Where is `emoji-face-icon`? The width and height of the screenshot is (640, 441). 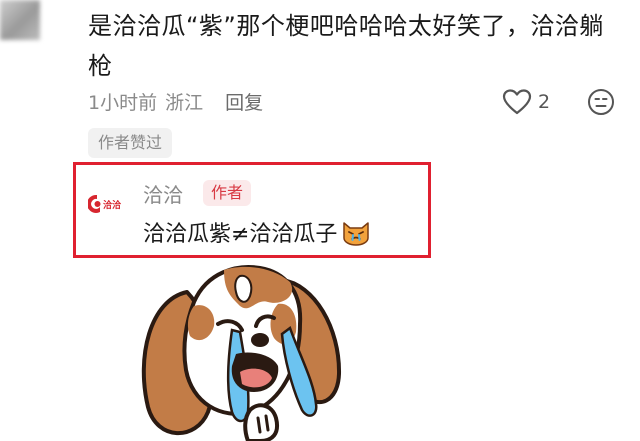
emoji-face-icon is located at coordinates (601, 102).